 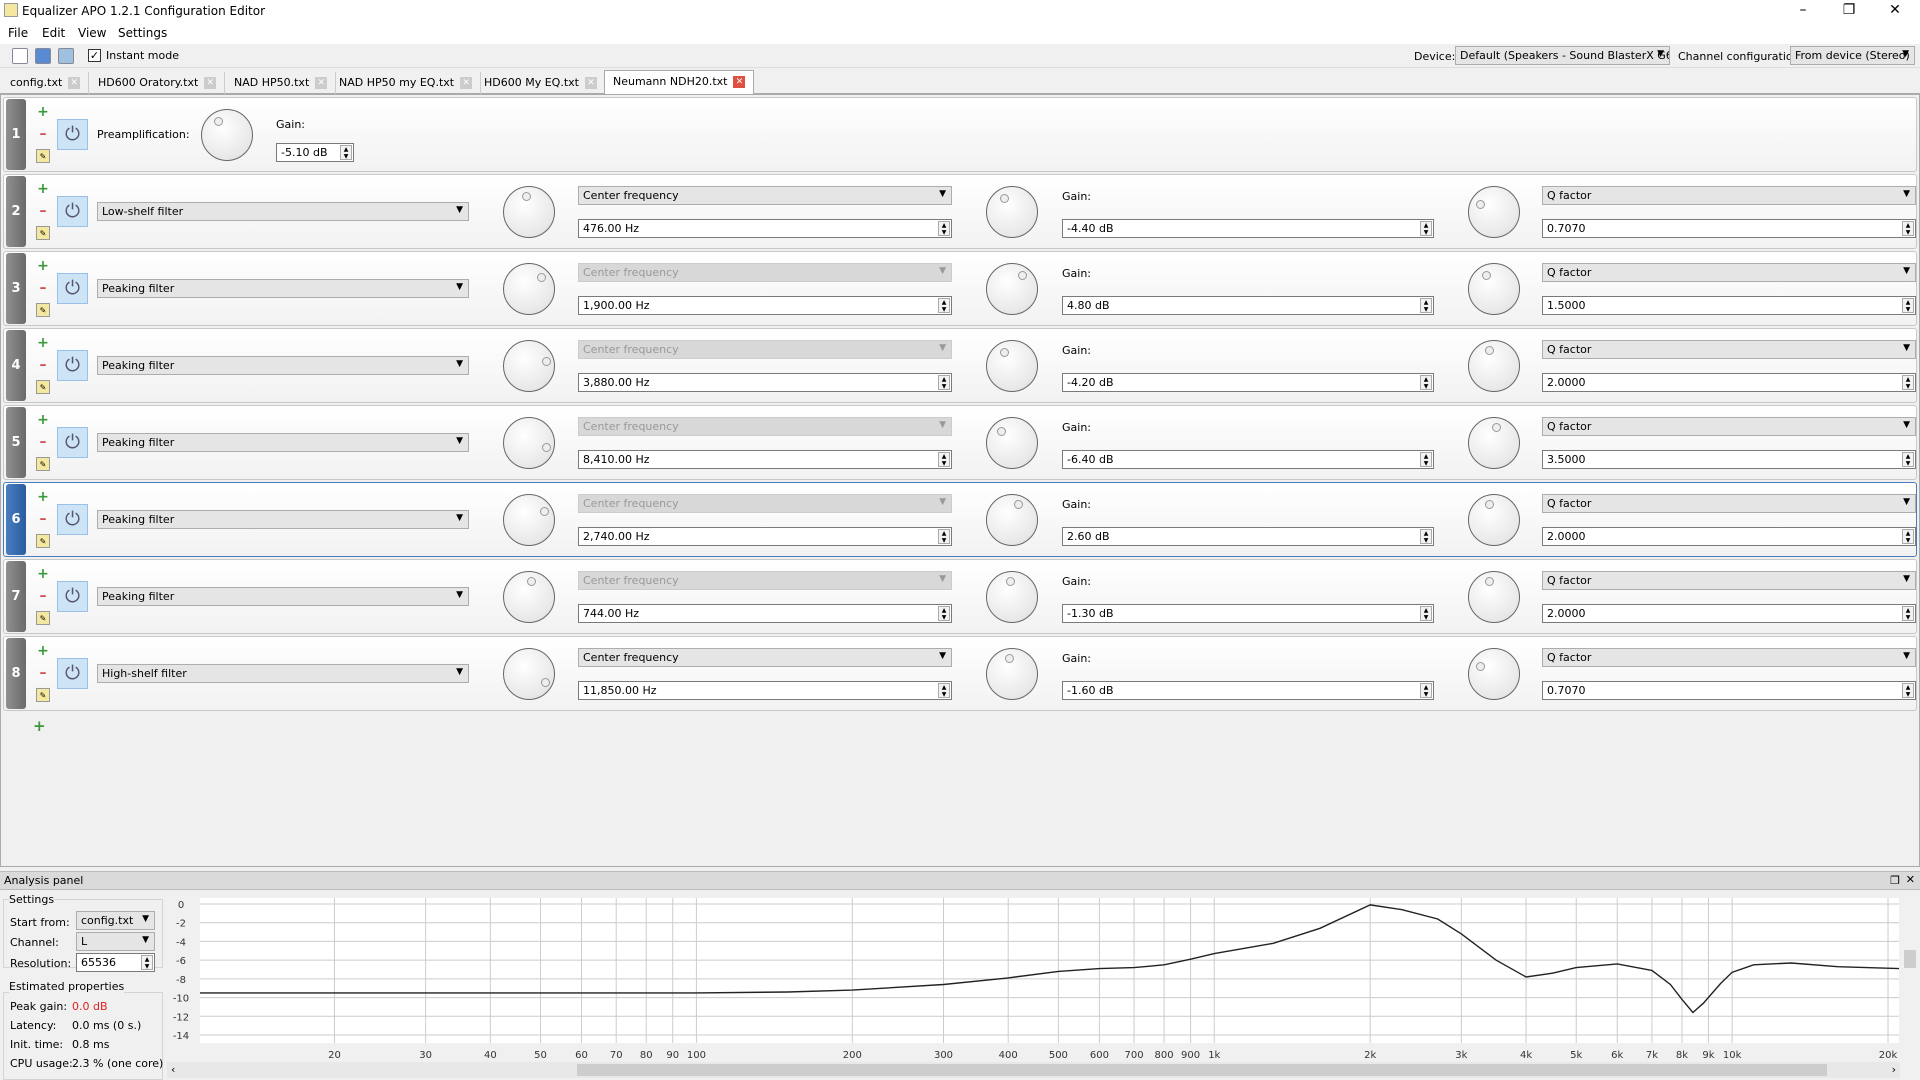 I want to click on resolution-input: 65536 ▲ ▼, so click(x=115, y=962).